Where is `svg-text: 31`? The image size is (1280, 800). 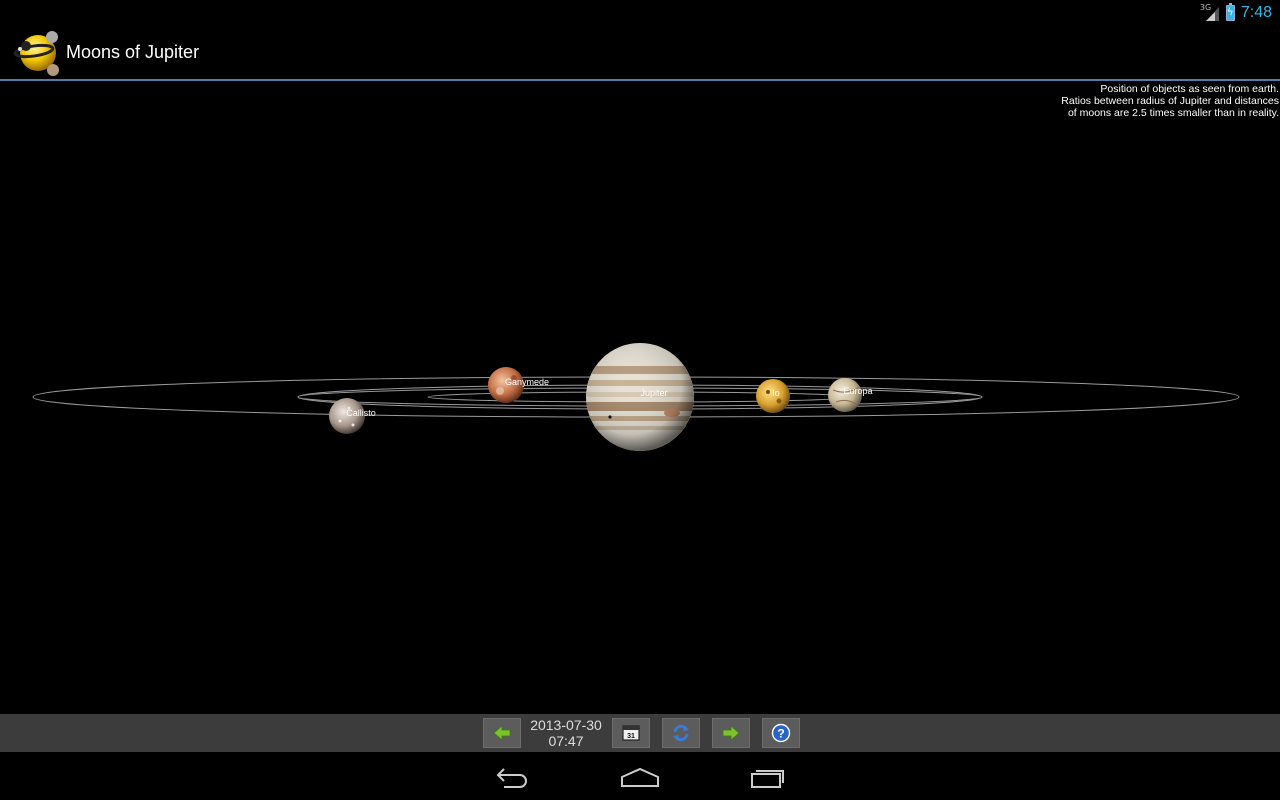
svg-text: 31 is located at coordinates (631, 736).